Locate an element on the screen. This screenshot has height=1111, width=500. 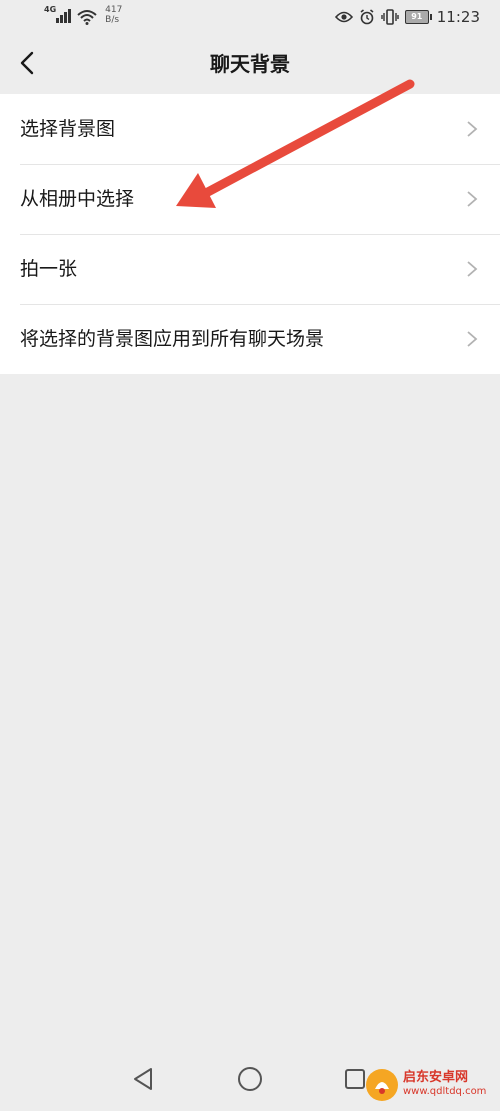
navigation-bar: 聊天背景 is located at coordinates (250, 64).